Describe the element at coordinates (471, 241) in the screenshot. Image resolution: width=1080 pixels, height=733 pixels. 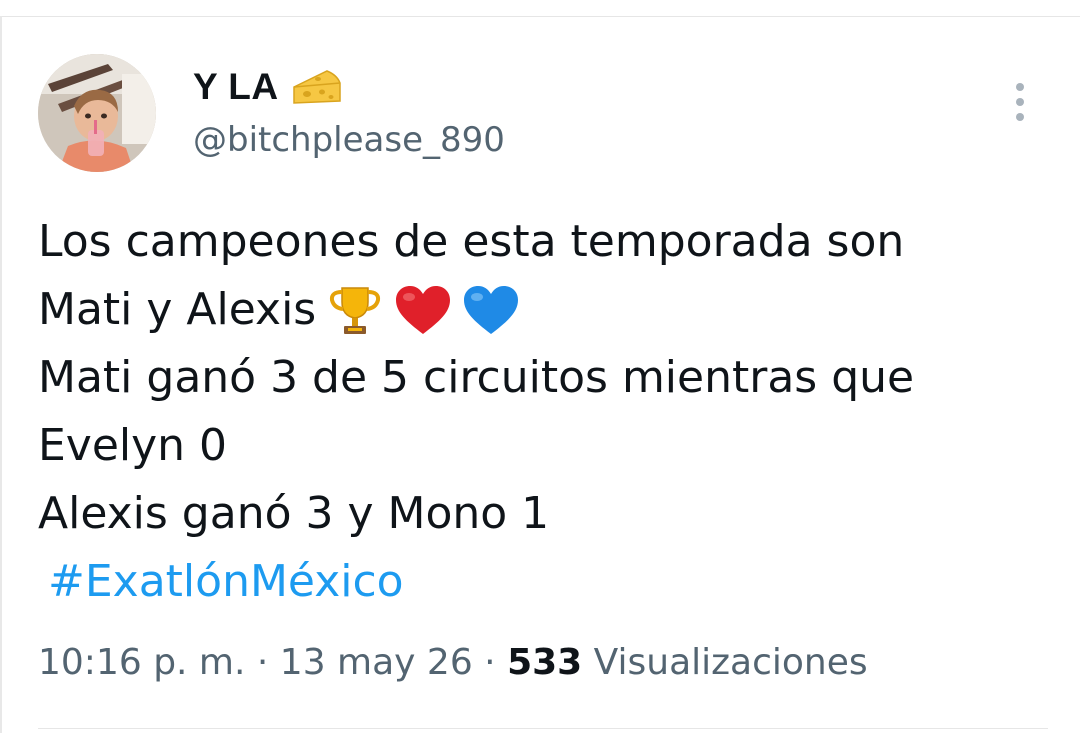
I see `tweet-line-text: Los campeones de esta temporada son` at that location.